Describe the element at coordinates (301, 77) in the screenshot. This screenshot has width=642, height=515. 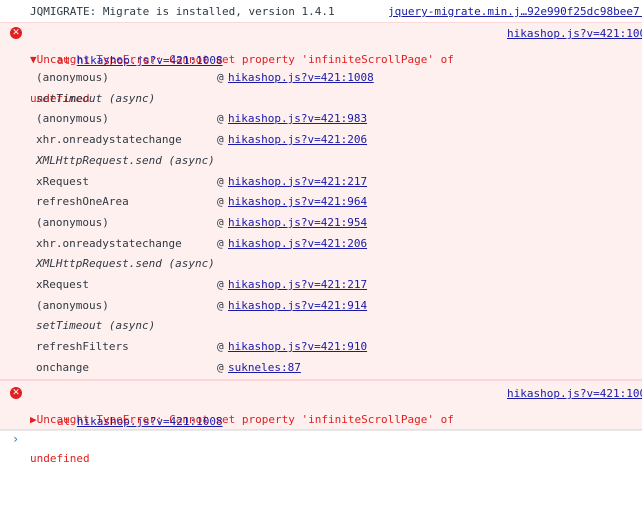
I see `stack-location-link: hikashop.js?v=421:1008` at that location.